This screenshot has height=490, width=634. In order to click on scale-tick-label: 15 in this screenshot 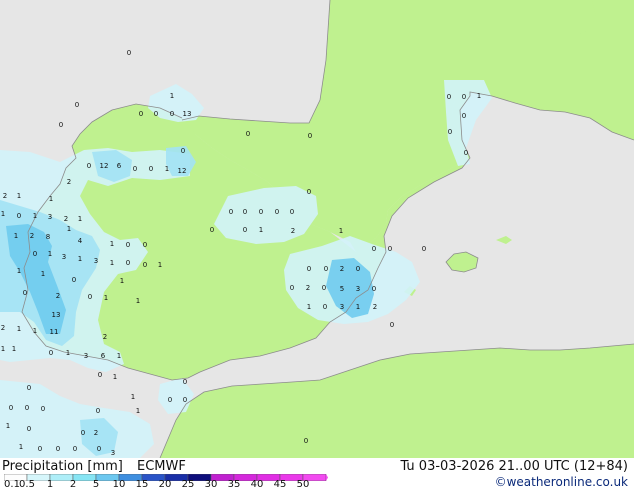, I will do `click(142, 484)`.